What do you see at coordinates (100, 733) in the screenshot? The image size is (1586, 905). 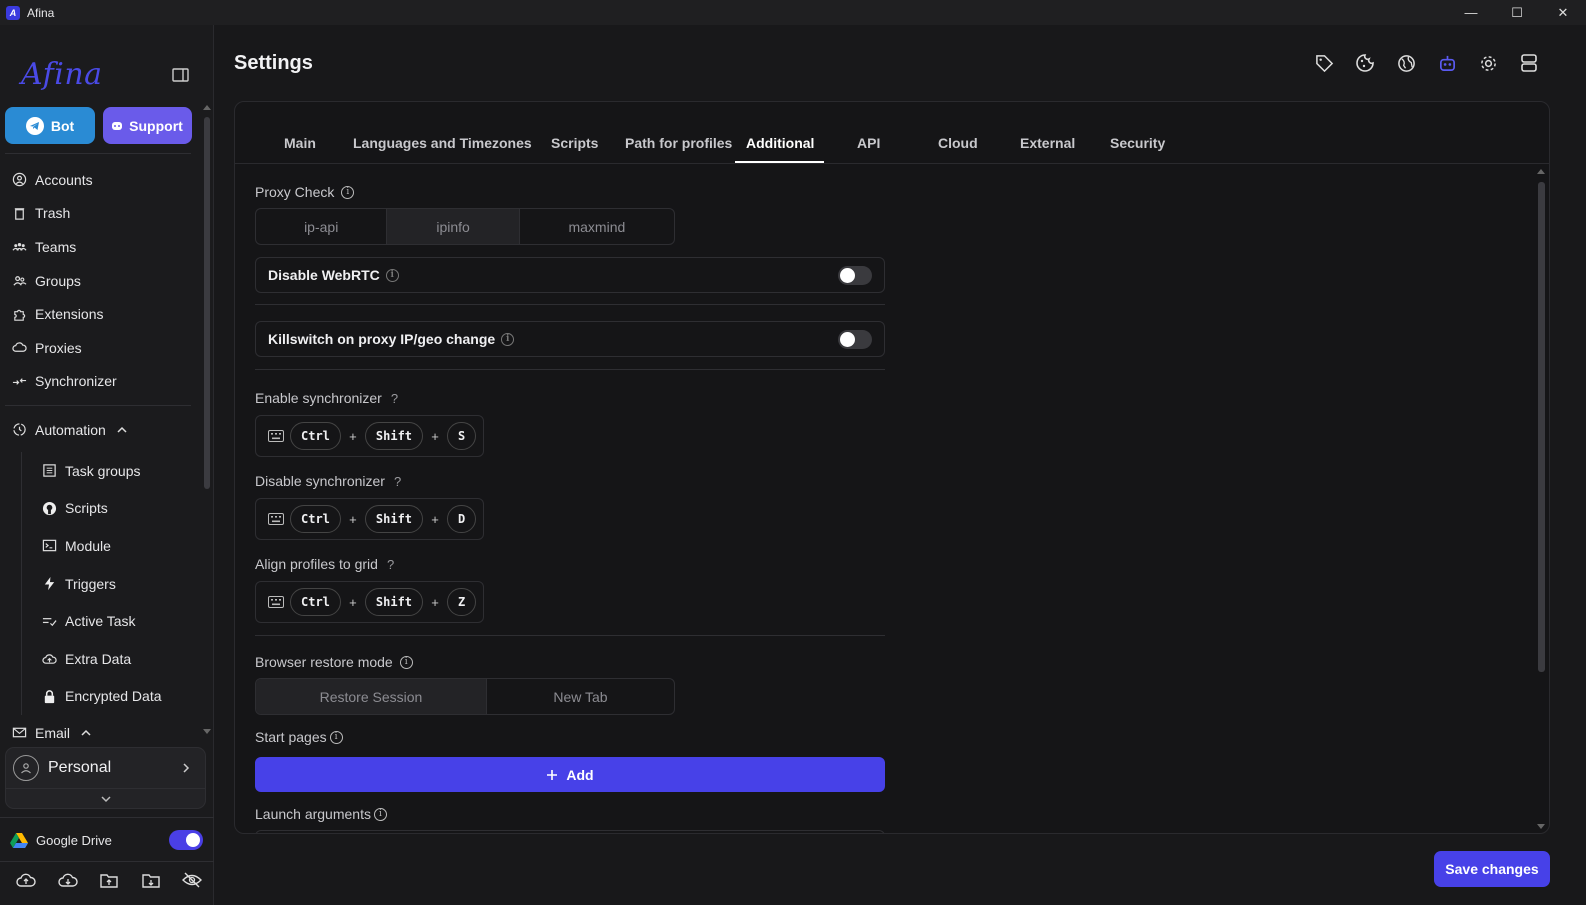 I see `sidebar-item-email: Email` at bounding box center [100, 733].